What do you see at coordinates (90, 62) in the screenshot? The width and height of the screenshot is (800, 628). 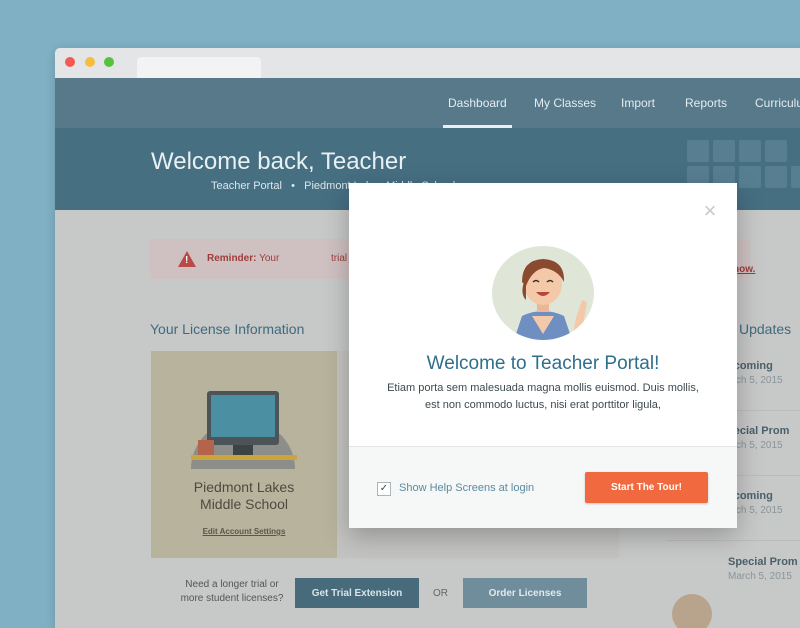 I see `minimize-window-dot` at bounding box center [90, 62].